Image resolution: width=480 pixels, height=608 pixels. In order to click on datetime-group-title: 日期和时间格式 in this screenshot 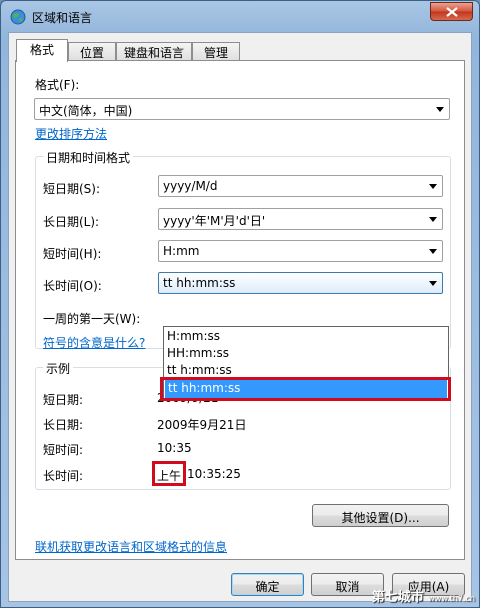, I will do `click(88, 157)`.